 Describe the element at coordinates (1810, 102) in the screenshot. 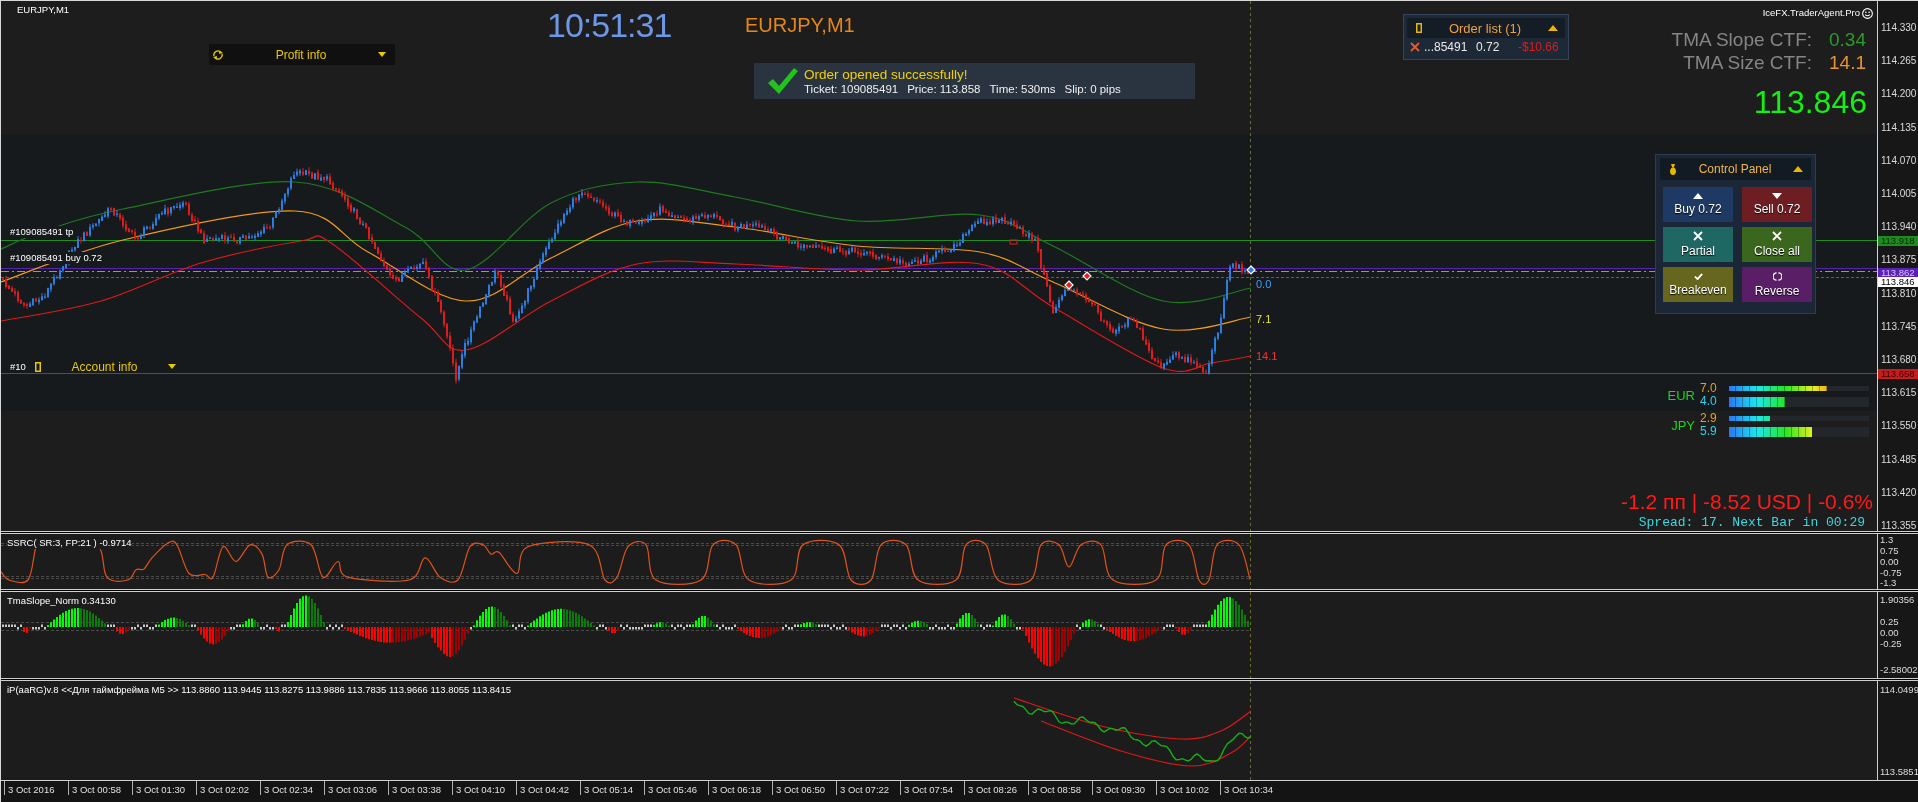

I see `bid-price-text: 113.846` at that location.